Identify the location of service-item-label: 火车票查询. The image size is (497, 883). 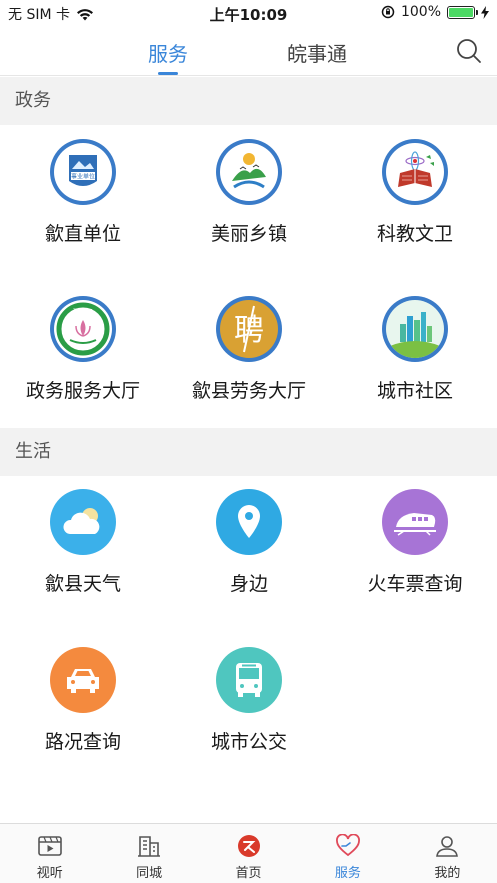
(415, 584).